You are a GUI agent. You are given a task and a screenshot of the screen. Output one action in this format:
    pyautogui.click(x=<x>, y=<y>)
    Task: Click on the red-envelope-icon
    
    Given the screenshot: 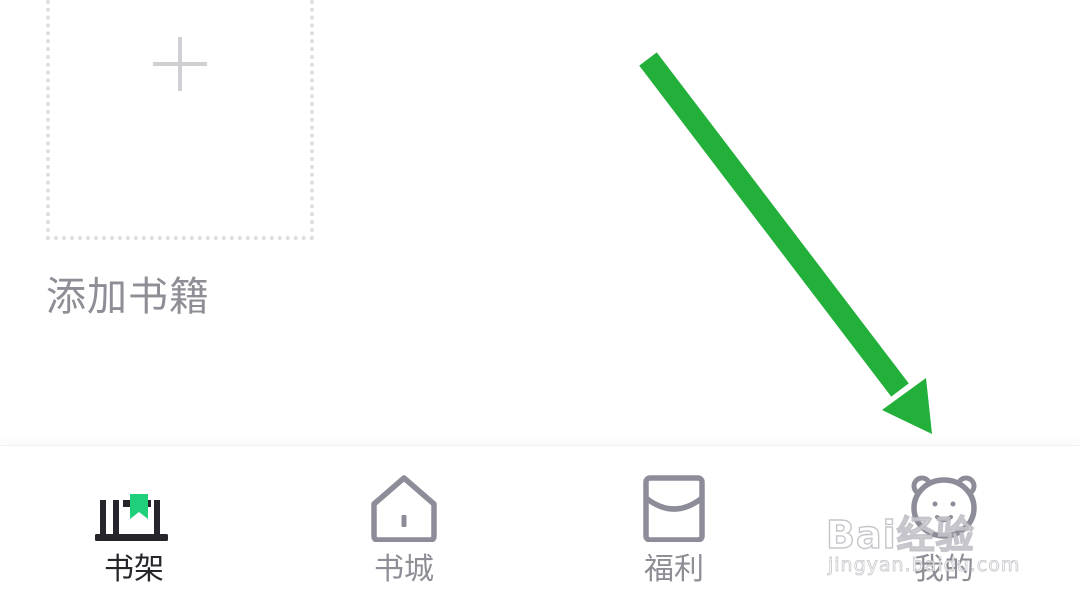 What is the action you would take?
    pyautogui.click(x=674, y=508)
    